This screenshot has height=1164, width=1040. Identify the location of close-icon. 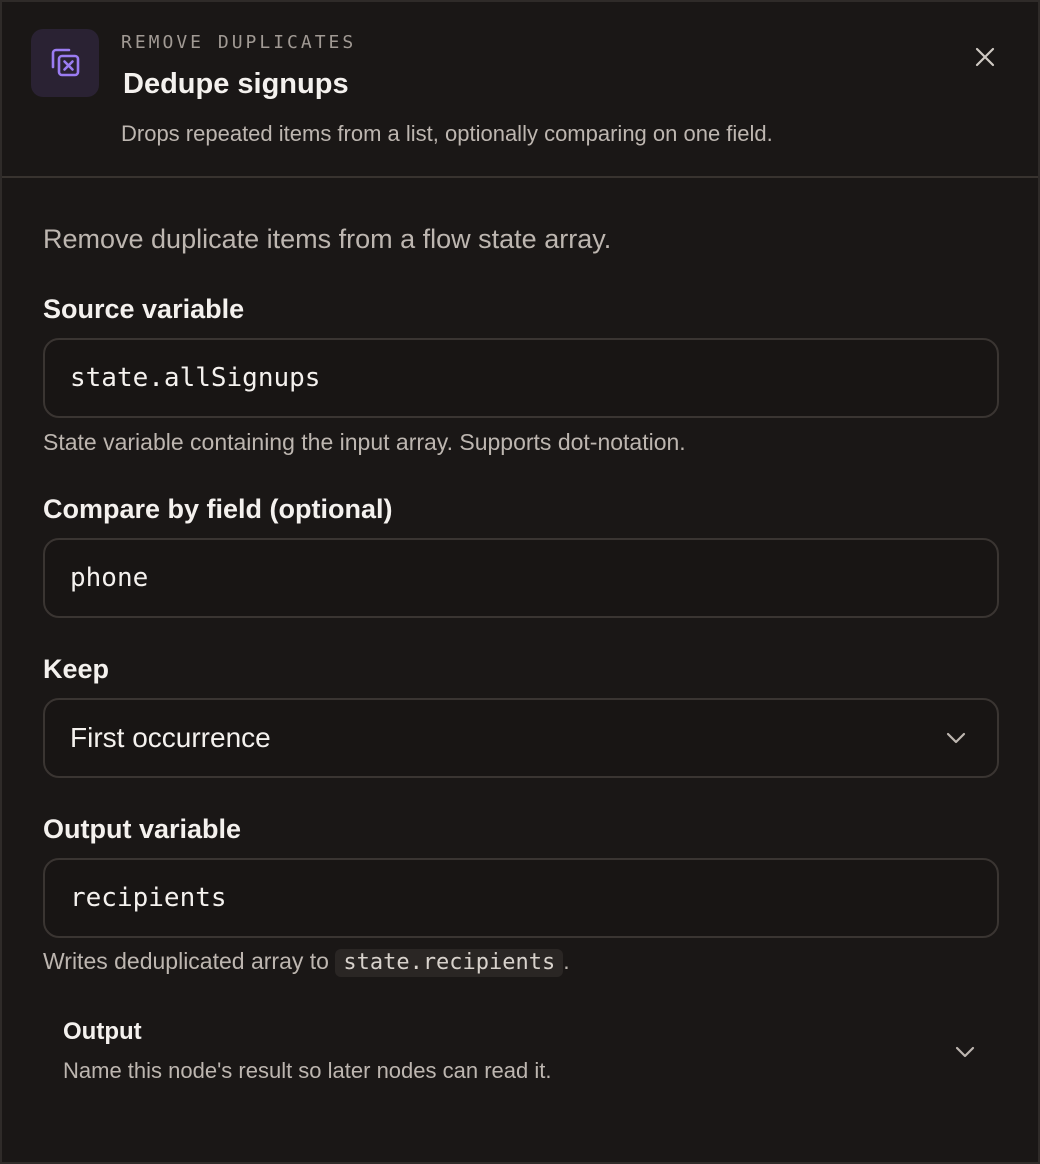
(985, 57).